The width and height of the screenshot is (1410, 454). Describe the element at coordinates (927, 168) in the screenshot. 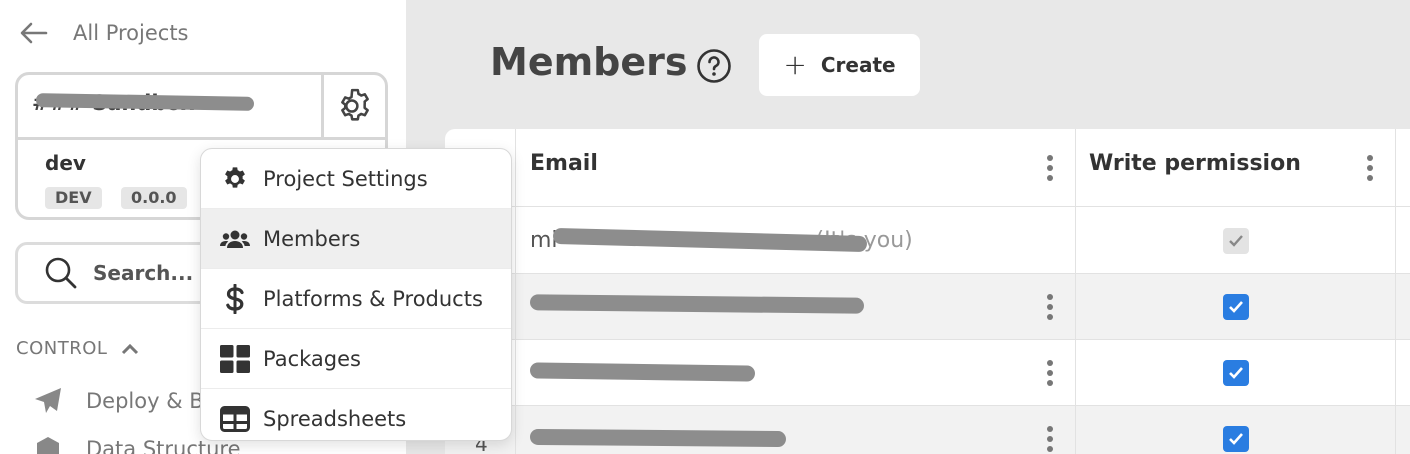

I see `table-header: Email Write permission` at that location.